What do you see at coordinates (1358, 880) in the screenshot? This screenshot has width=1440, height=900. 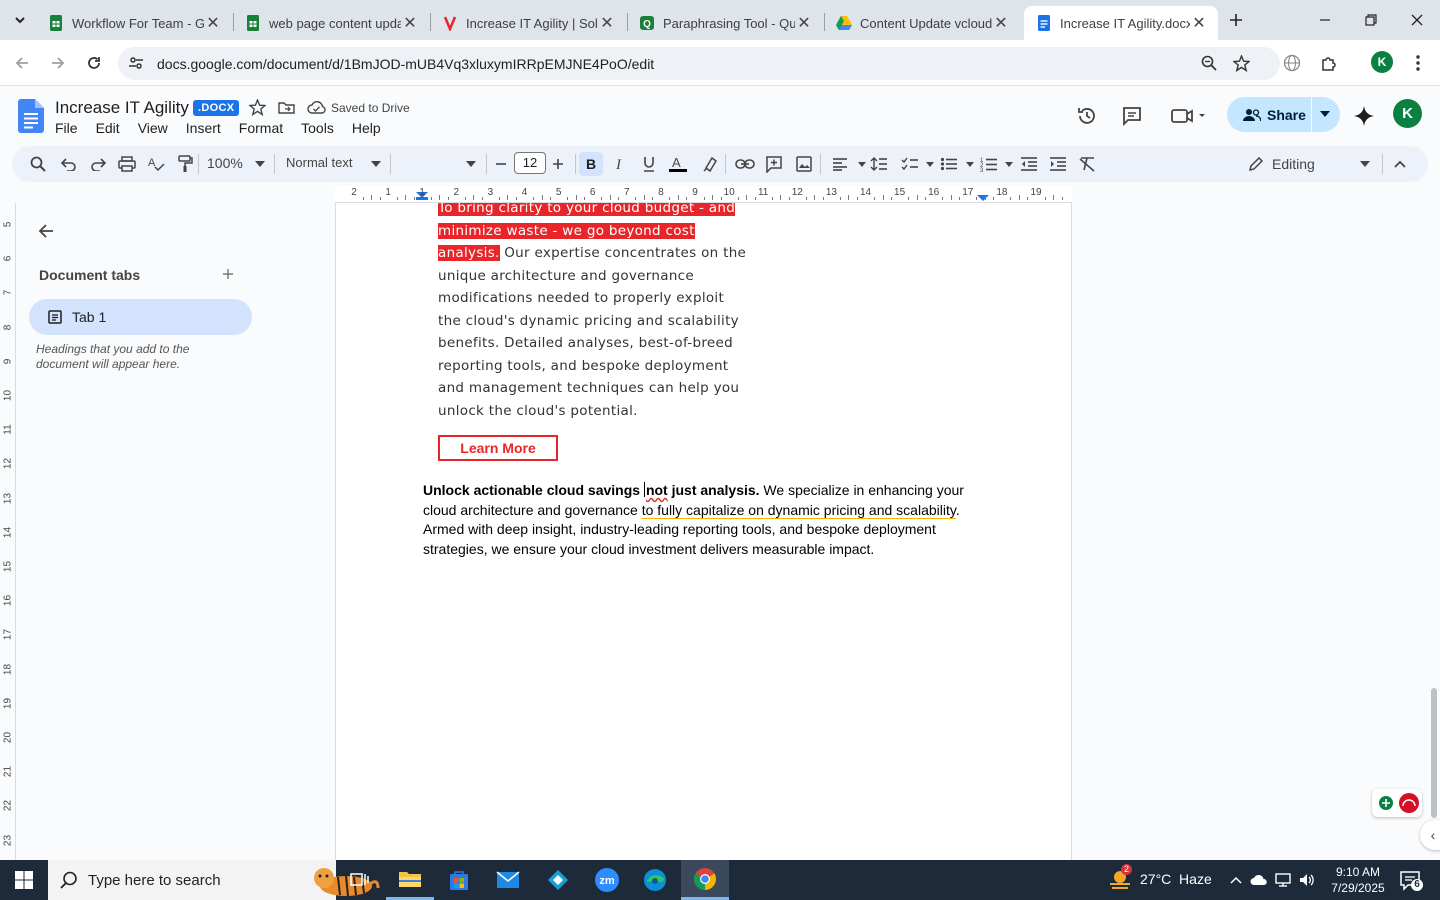 I see `taskbar-clock: 9:10 AM 7/29/2025` at bounding box center [1358, 880].